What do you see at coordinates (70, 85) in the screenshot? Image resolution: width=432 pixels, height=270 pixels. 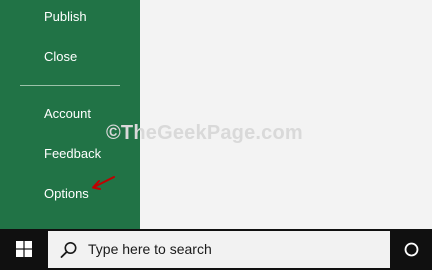 I see `nav-divider` at bounding box center [70, 85].